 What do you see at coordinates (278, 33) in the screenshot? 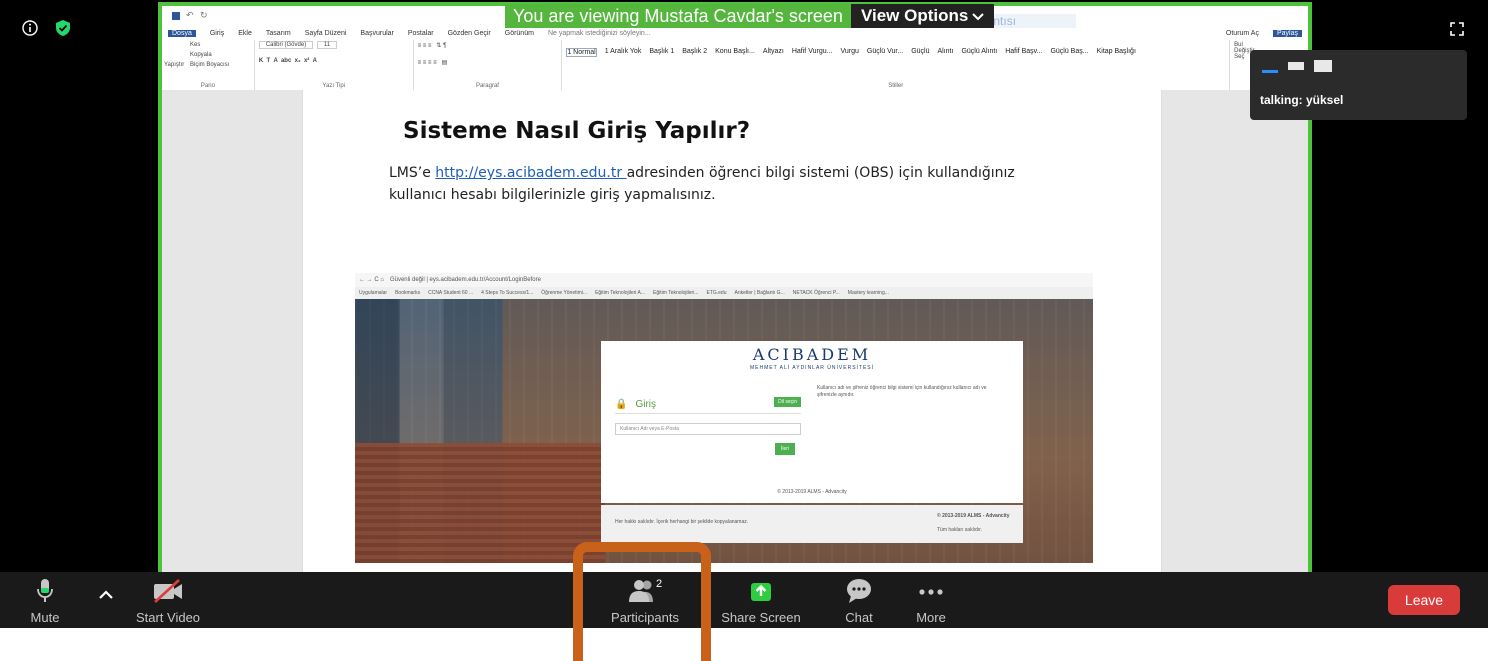
I see `tab-design: Tasarım` at bounding box center [278, 33].